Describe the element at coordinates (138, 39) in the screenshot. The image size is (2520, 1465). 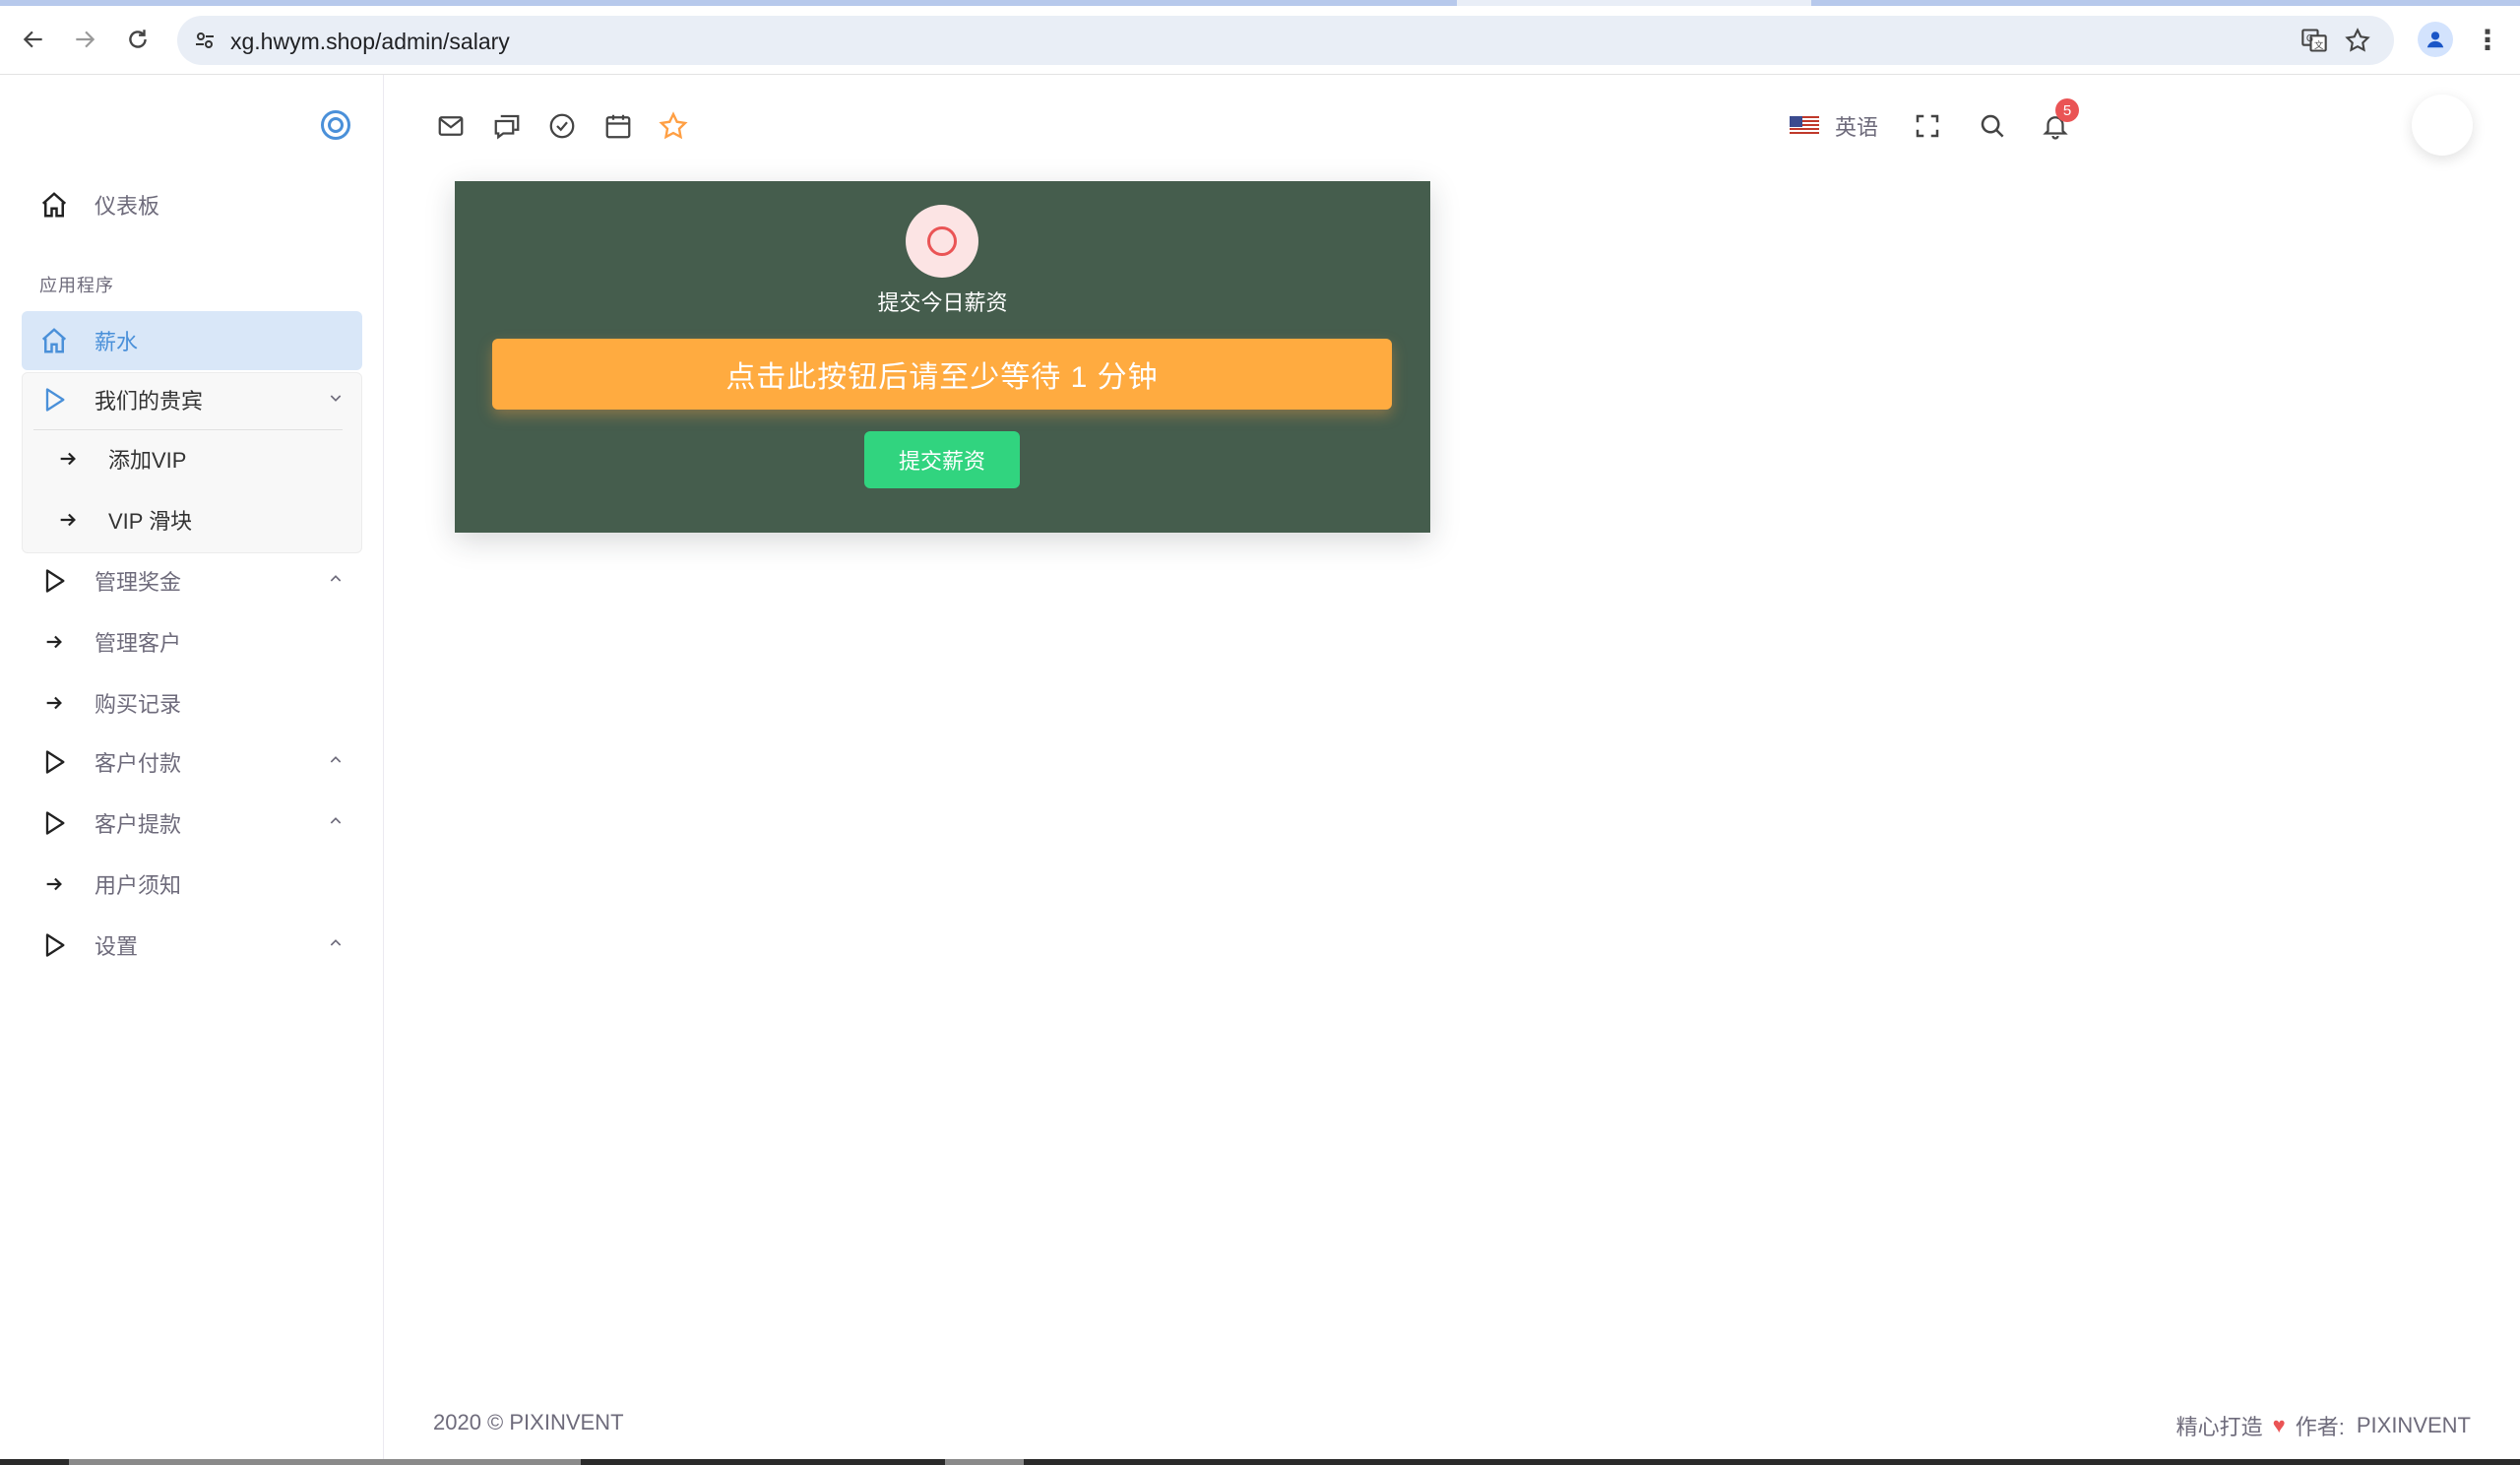
I see `reload-icon` at that location.